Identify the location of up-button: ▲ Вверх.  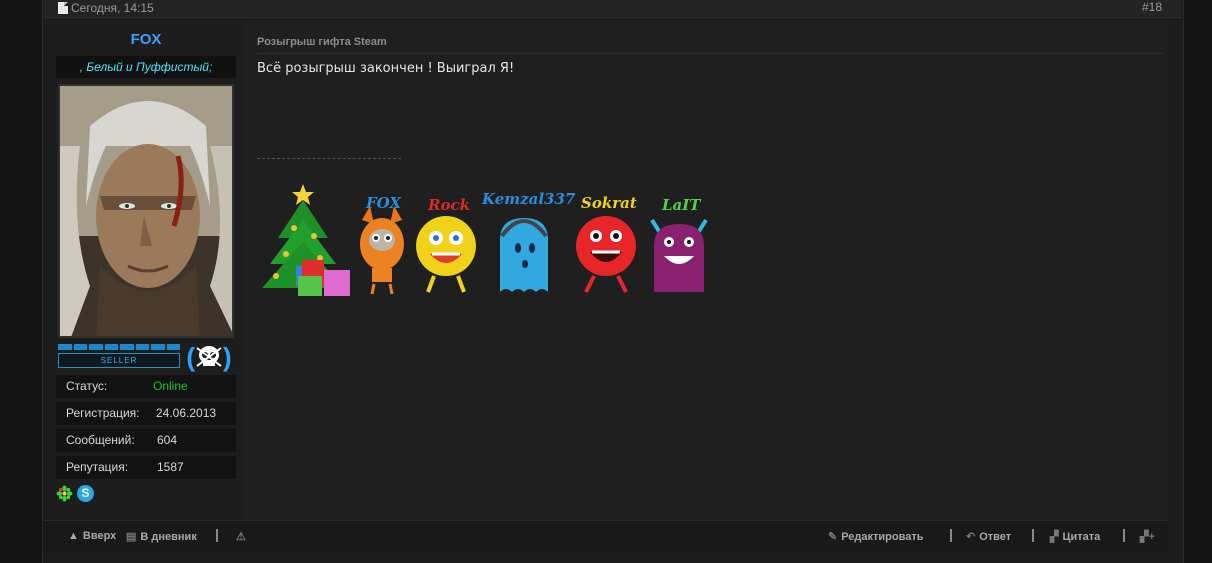
(92, 536).